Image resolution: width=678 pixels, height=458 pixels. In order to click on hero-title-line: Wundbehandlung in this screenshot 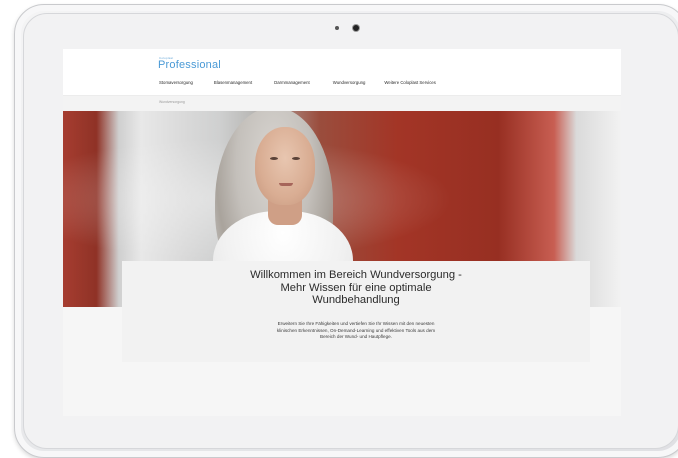, I will do `click(356, 300)`.